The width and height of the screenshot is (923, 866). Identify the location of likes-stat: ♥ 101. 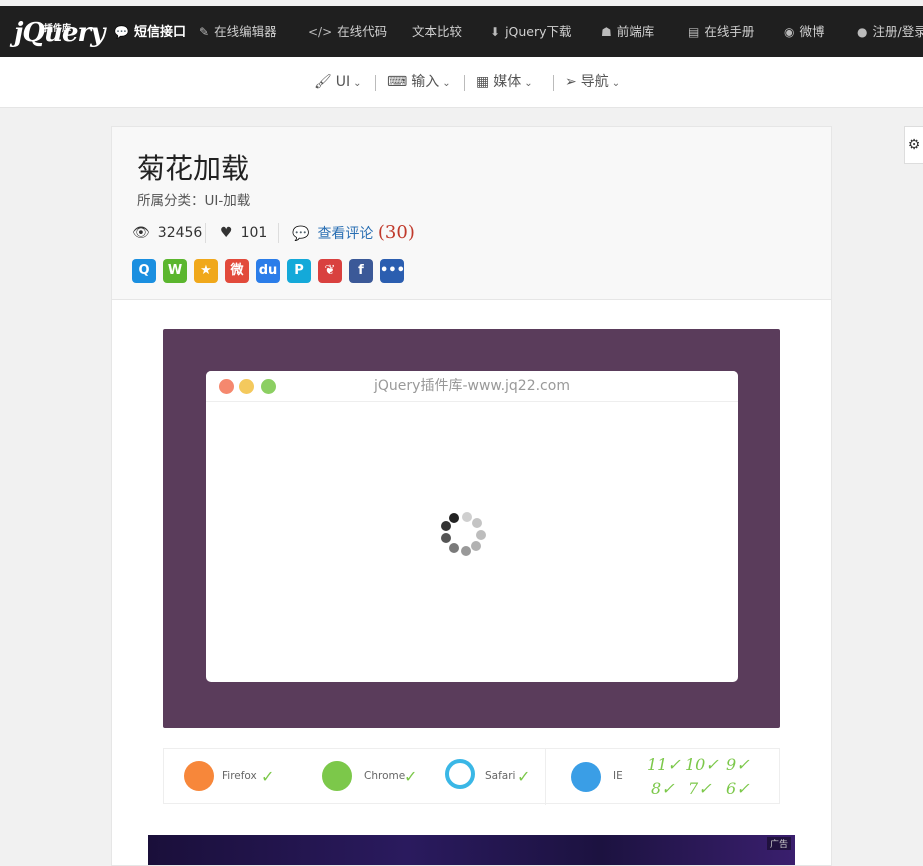
(243, 233).